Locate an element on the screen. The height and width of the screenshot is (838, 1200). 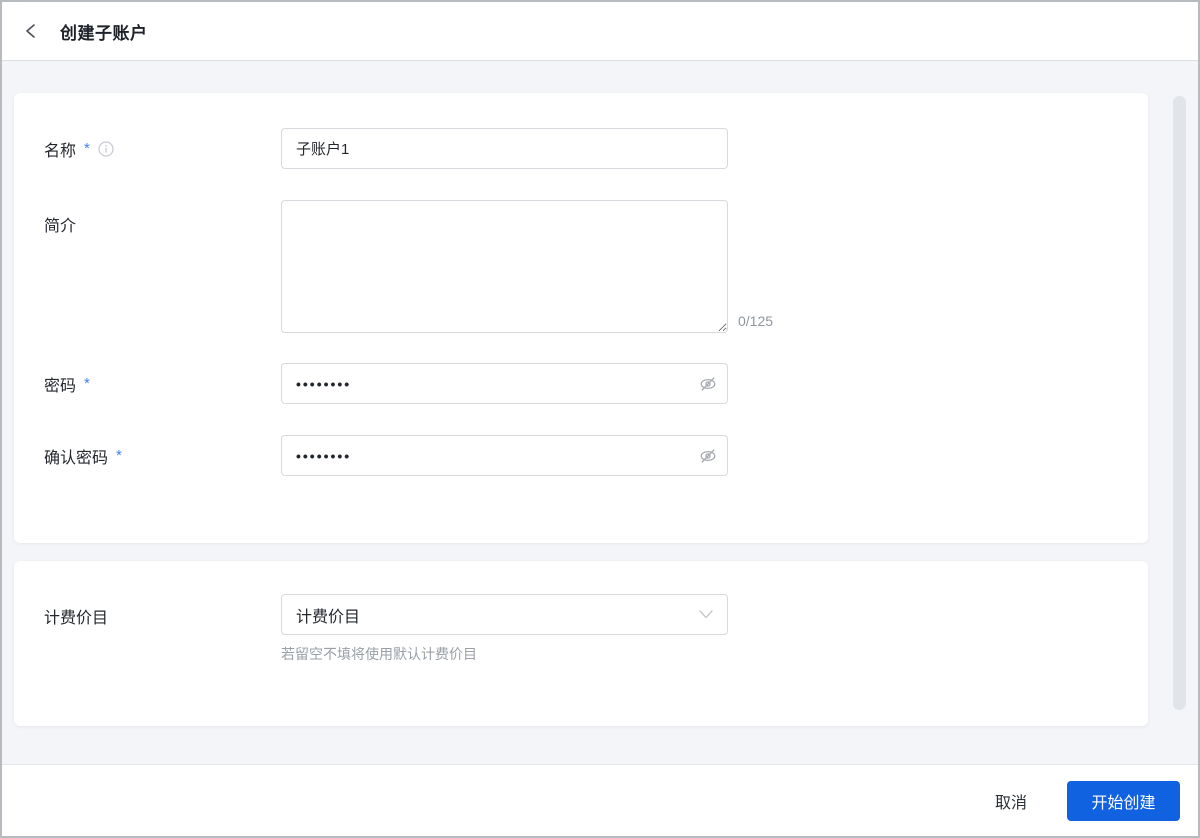
name-label: 名称 is located at coordinates (60, 151).